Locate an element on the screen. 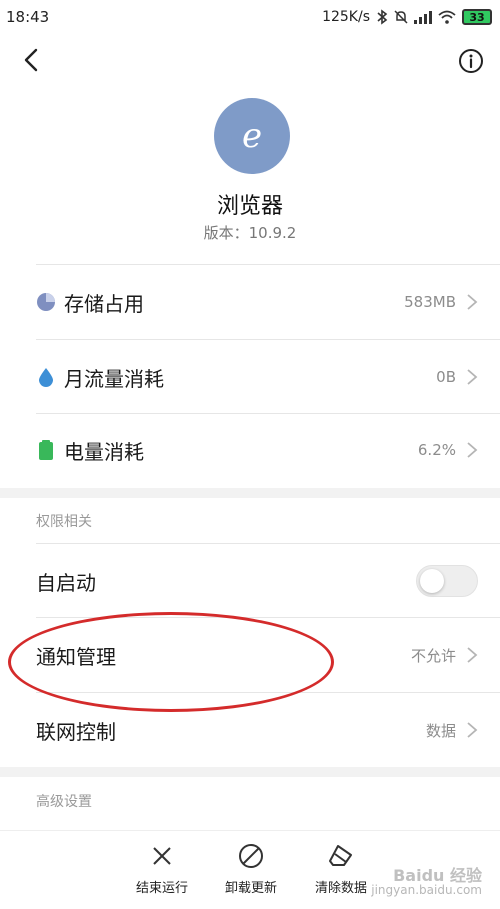 Image resolution: width=500 pixels, height=909 pixels. bluetooth-icon is located at coordinates (382, 17).